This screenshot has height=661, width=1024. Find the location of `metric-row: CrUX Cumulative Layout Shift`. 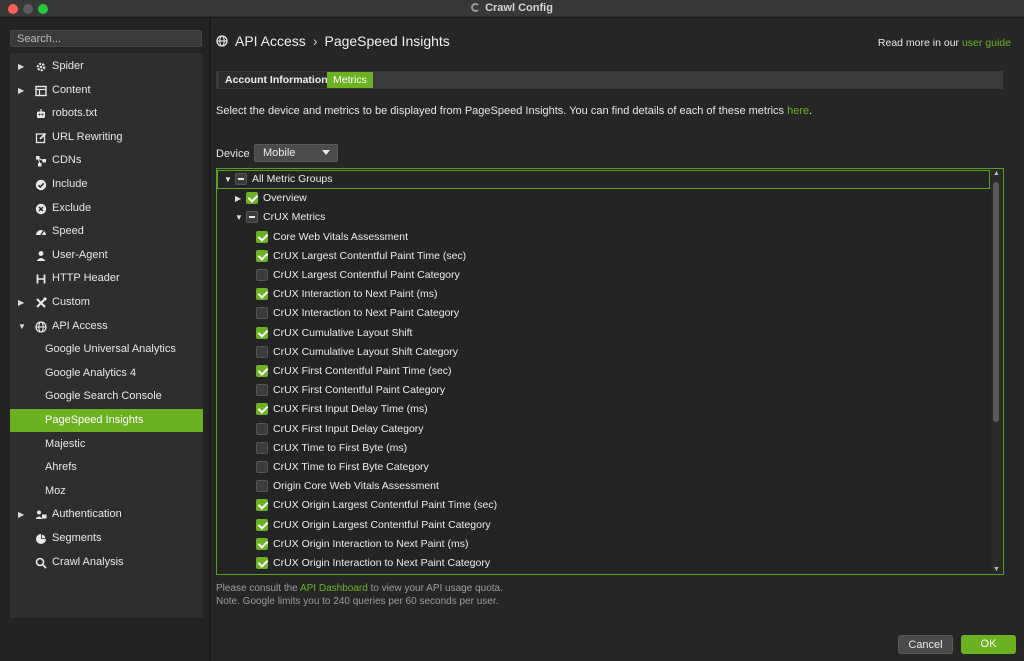

metric-row: CrUX Cumulative Layout Shift is located at coordinates (603, 333).